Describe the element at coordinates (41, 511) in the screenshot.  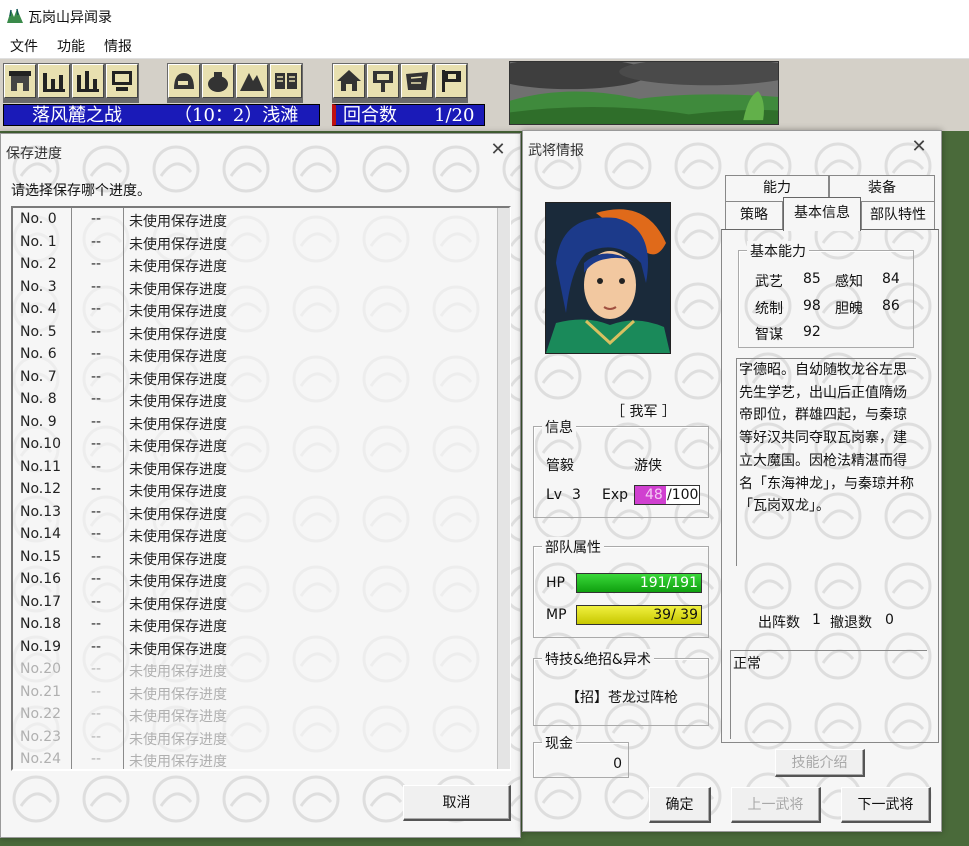
I see `slot-number: No.13` at that location.